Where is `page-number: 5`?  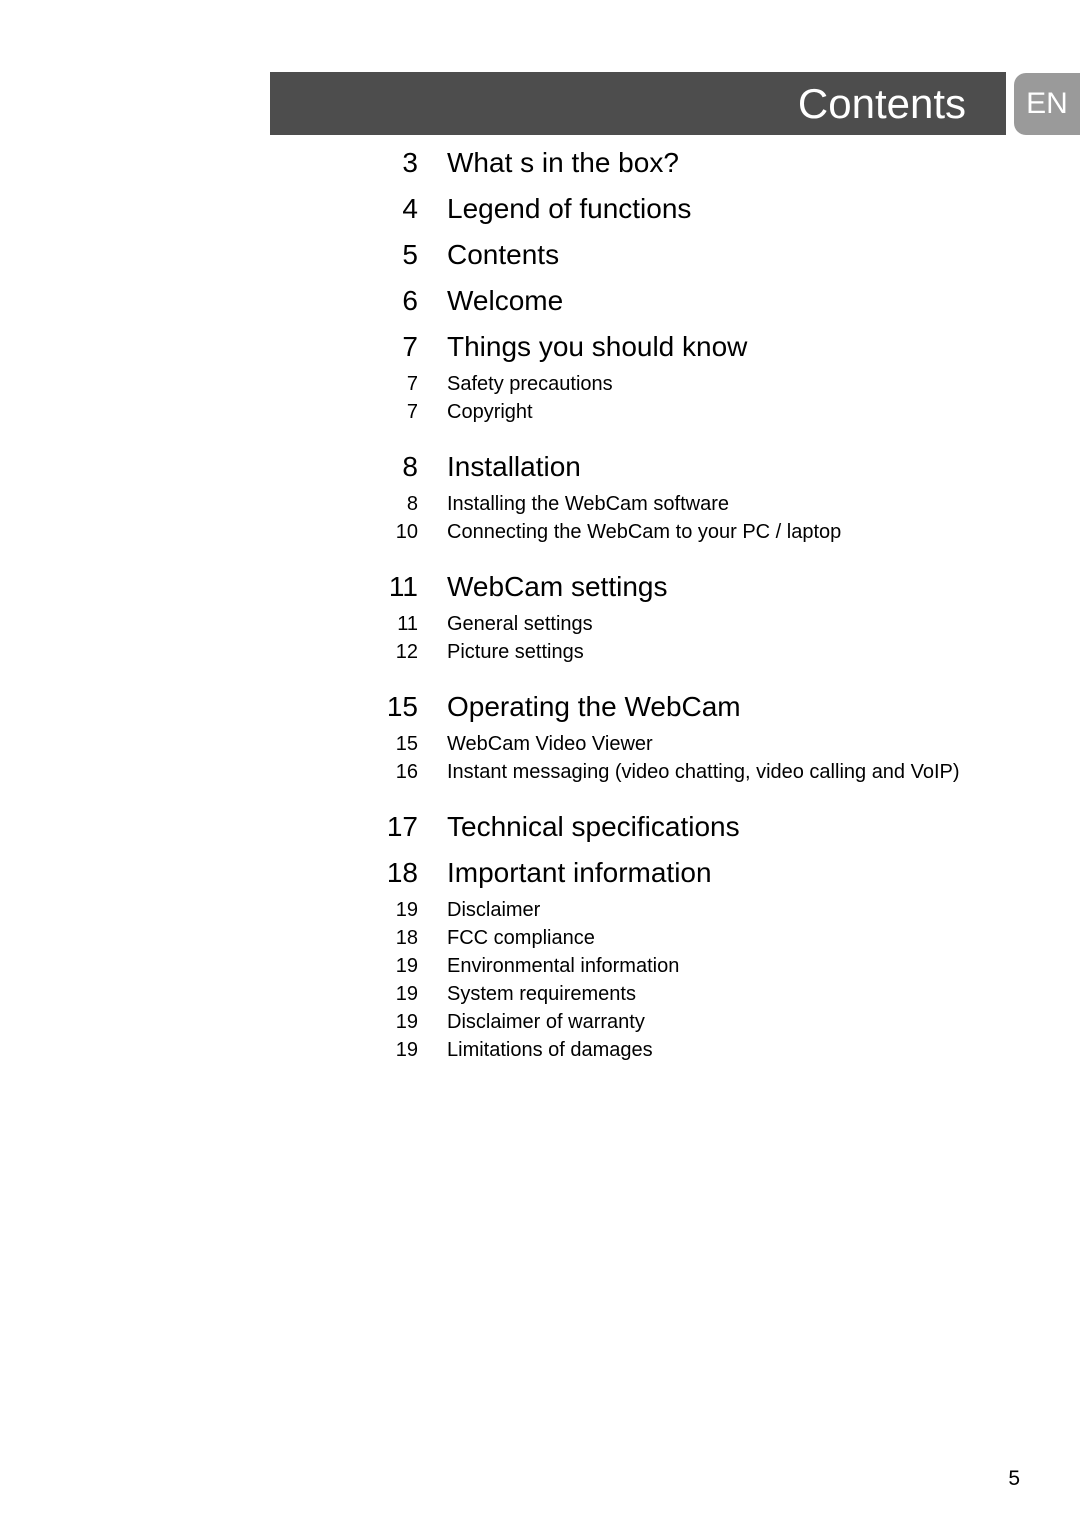 page-number: 5 is located at coordinates (1014, 1478).